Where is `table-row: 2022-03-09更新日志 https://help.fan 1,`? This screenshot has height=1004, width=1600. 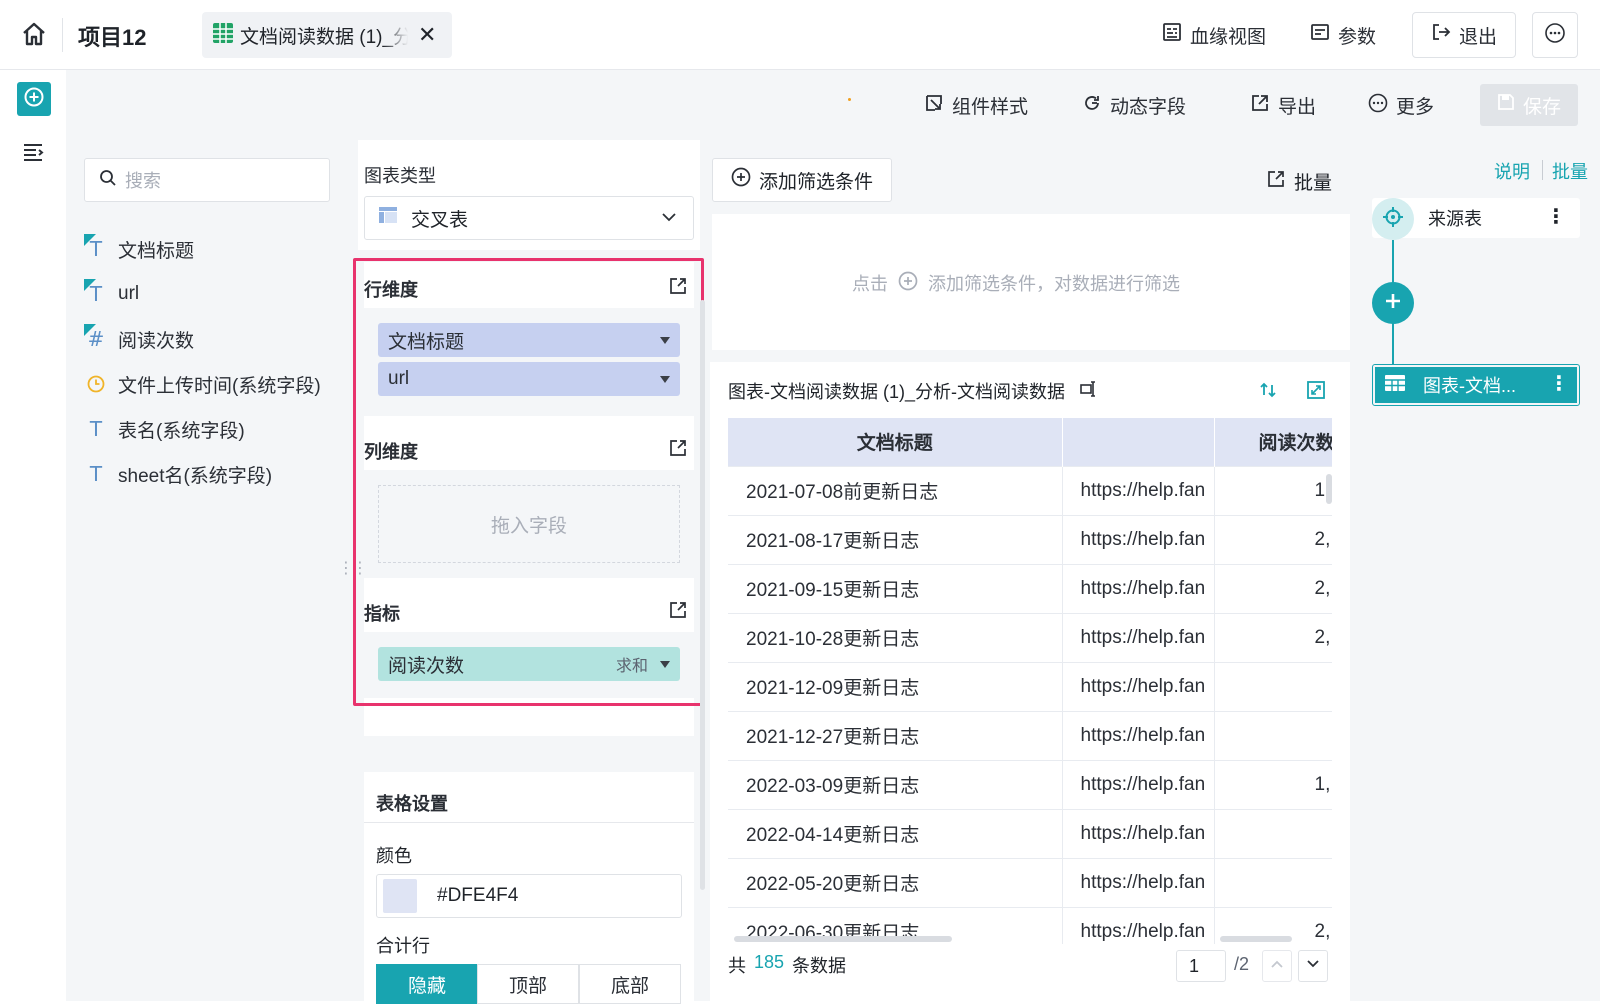 table-row: 2022-03-09更新日志 https://help.fan 1, is located at coordinates (1030, 784).